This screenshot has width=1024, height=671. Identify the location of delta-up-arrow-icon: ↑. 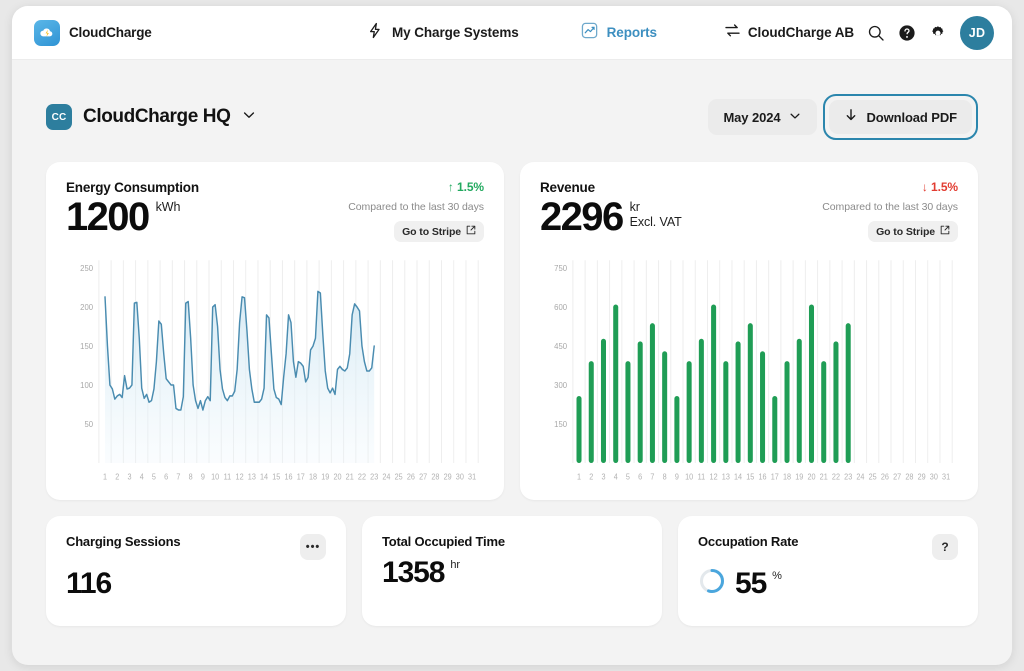
(450, 187).